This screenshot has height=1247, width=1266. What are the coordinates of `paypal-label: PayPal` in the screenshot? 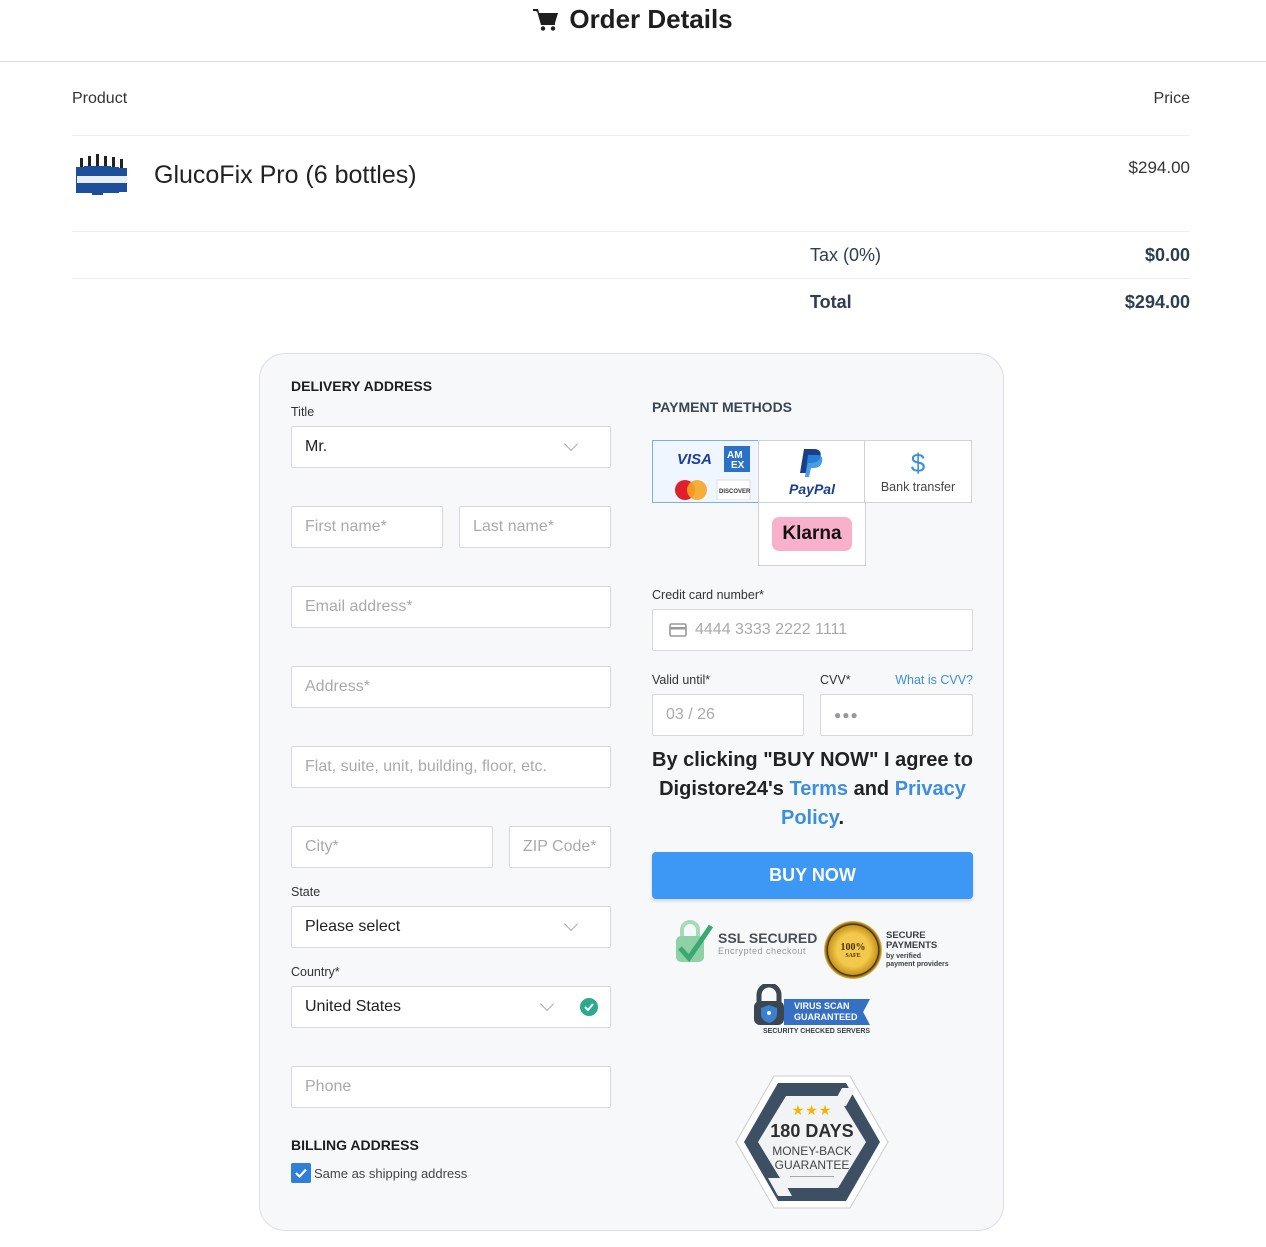 It's located at (812, 488).